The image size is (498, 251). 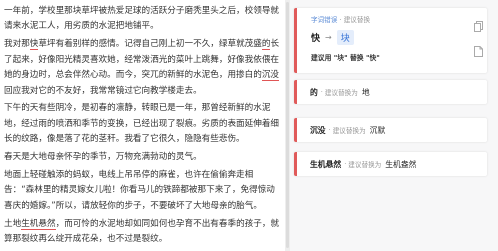 What do you see at coordinates (357, 20) in the screenshot?
I see `action-label: 建议替换` at bounding box center [357, 20].